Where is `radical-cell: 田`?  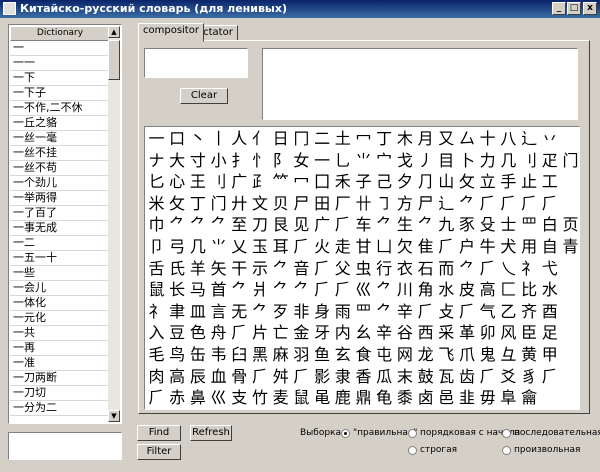
radical-cell: 田 is located at coordinates (322, 203).